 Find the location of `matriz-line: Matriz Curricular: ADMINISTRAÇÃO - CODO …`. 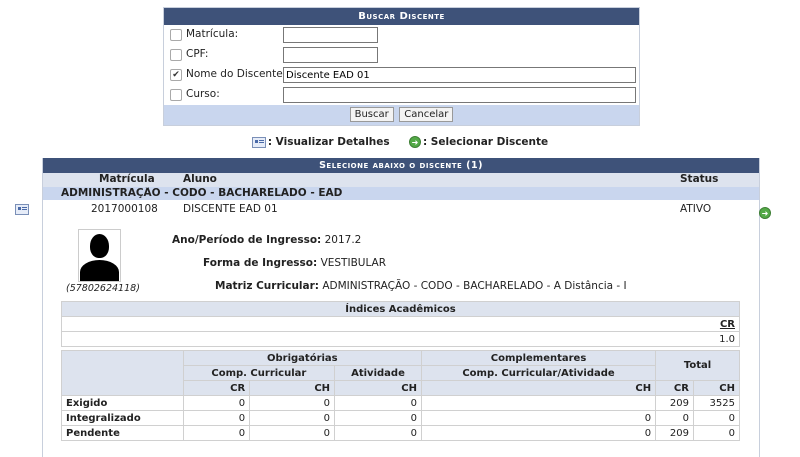

matriz-line: Matriz Curricular: ADMINISTRAÇÃO - CODO … is located at coordinates (421, 286).